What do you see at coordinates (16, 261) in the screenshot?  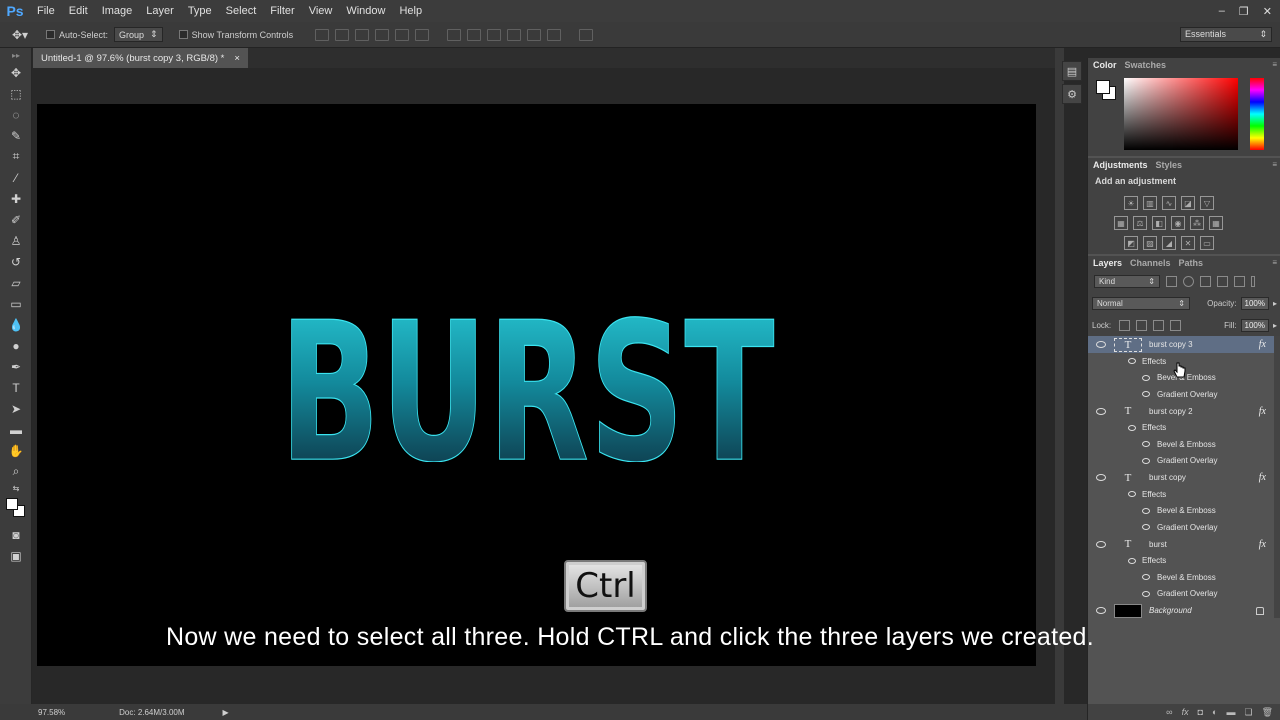 I see `history-brush-tool-icon: ↺` at bounding box center [16, 261].